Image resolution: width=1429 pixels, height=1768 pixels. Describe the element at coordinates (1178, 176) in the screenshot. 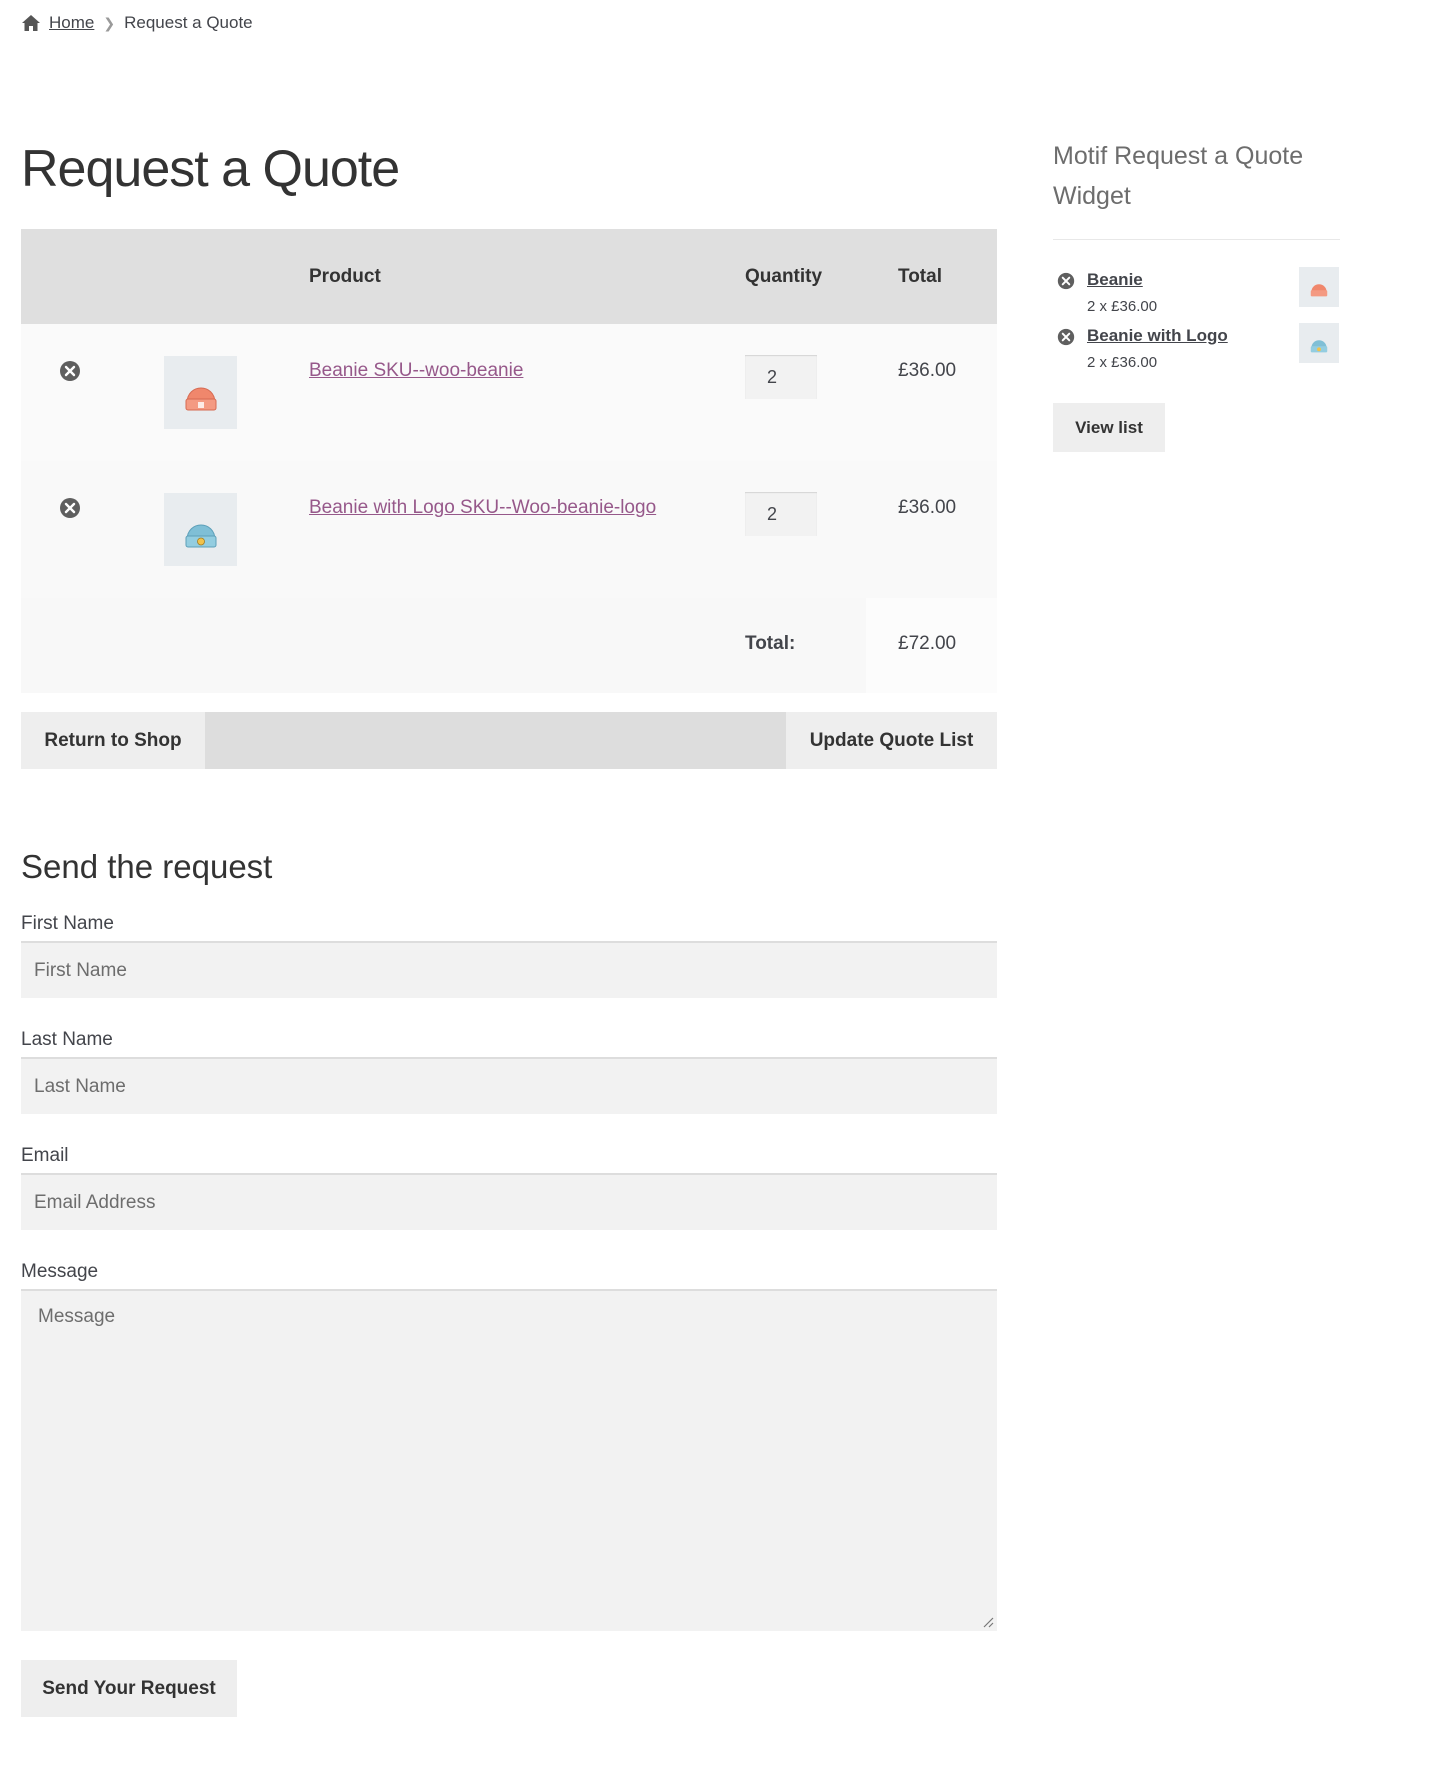

I see `widget-title: Motif Request a Quote Widget` at that location.